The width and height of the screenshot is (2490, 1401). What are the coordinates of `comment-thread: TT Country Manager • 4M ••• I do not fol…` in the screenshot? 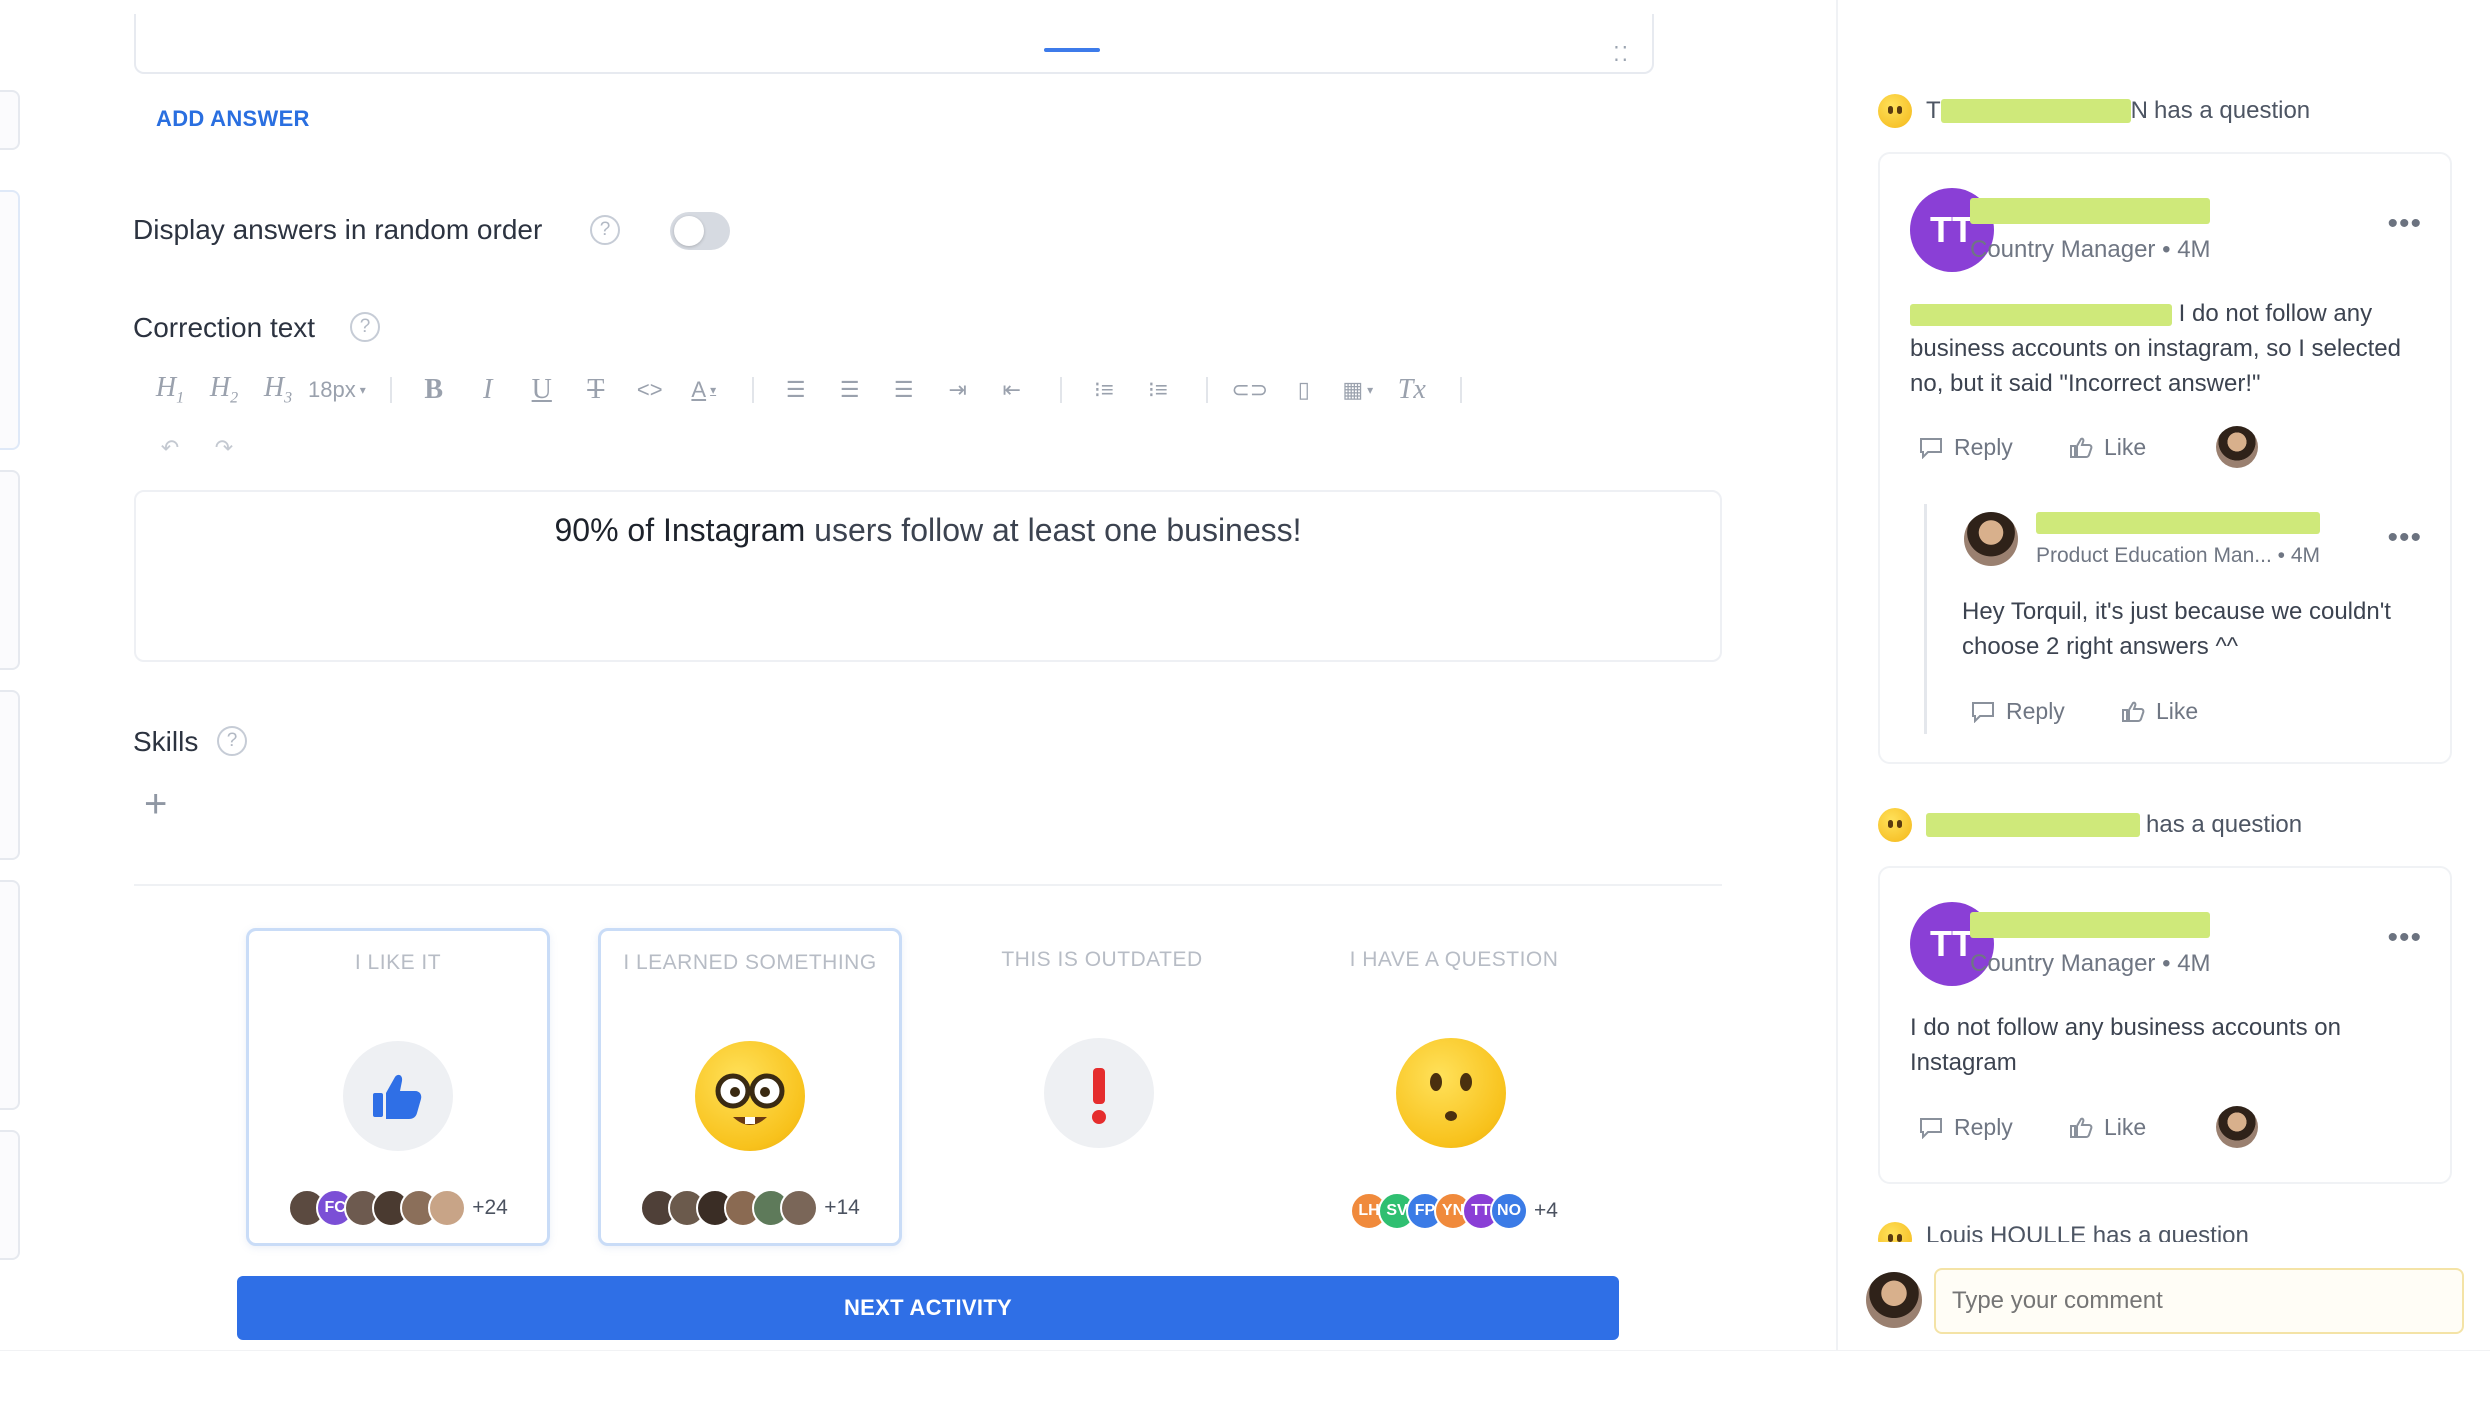 It's located at (2165, 1025).